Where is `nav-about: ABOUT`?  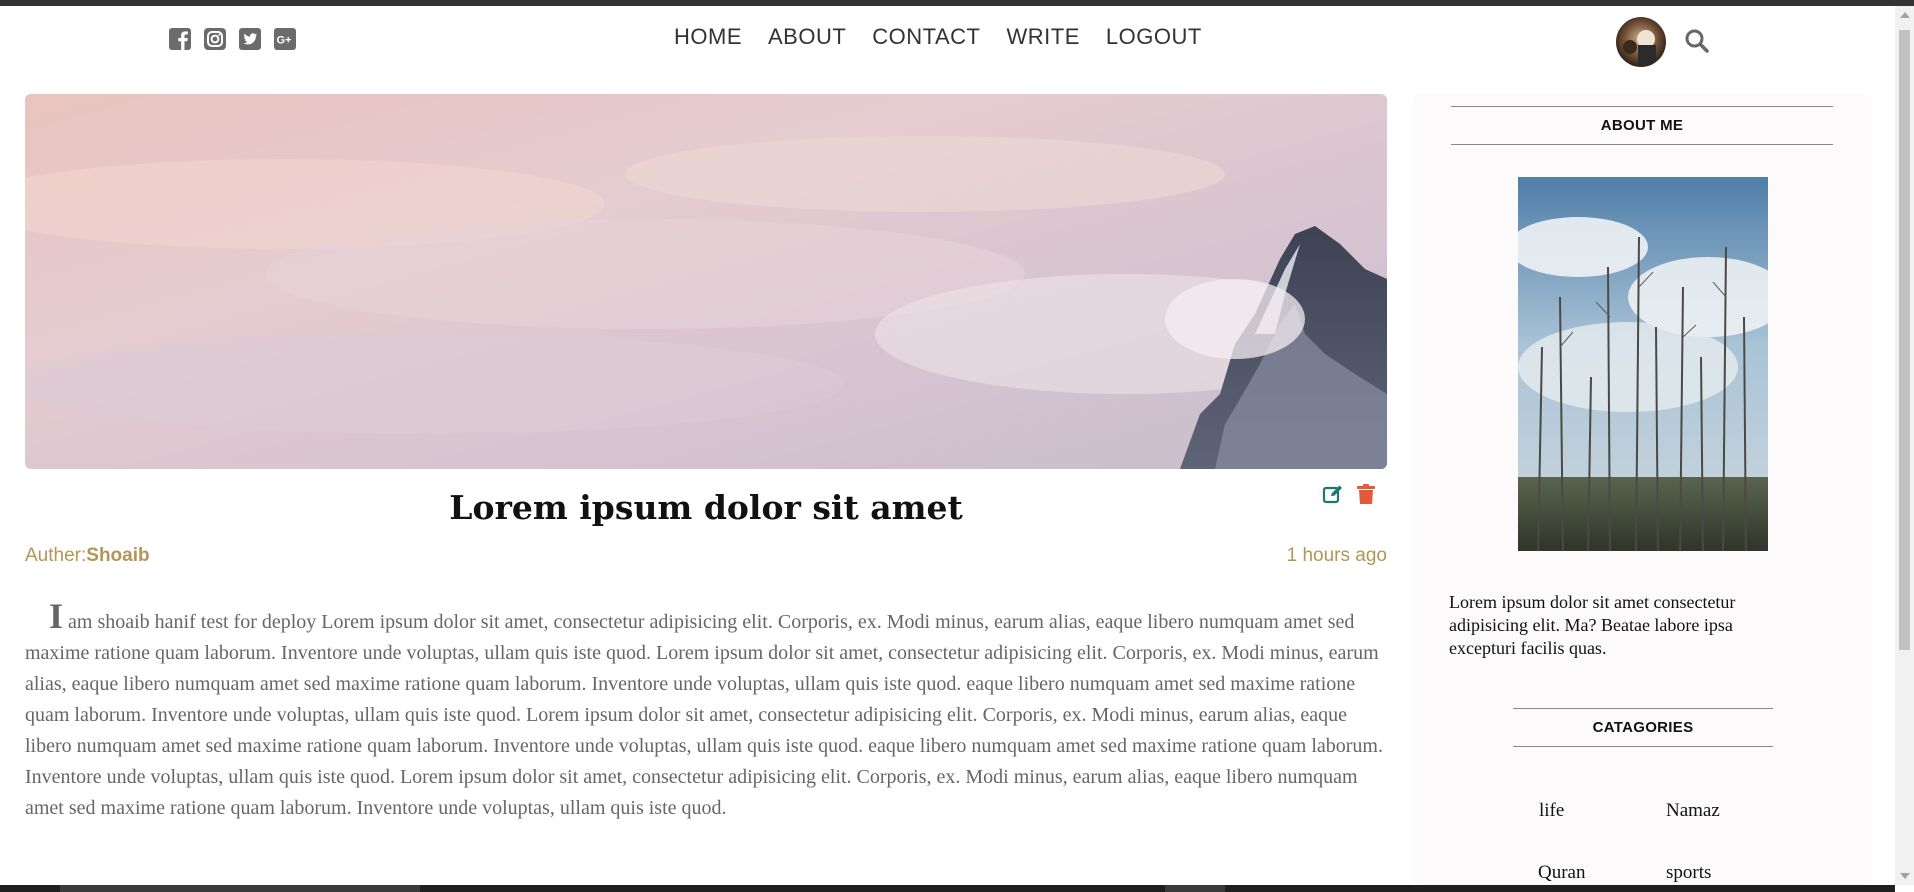 nav-about: ABOUT is located at coordinates (807, 37).